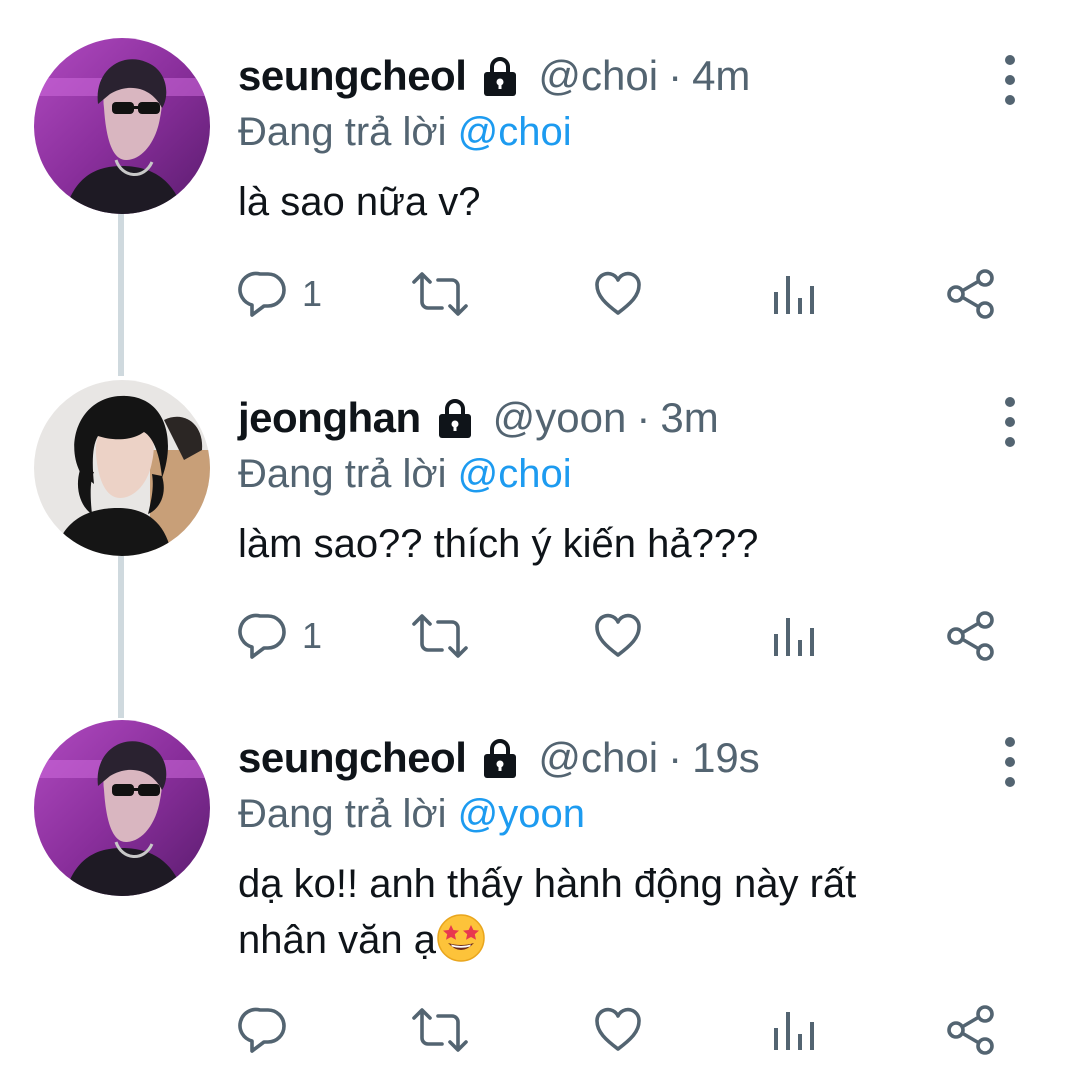 This screenshot has width=1080, height=1070. I want to click on timestamp: 4m, so click(721, 76).